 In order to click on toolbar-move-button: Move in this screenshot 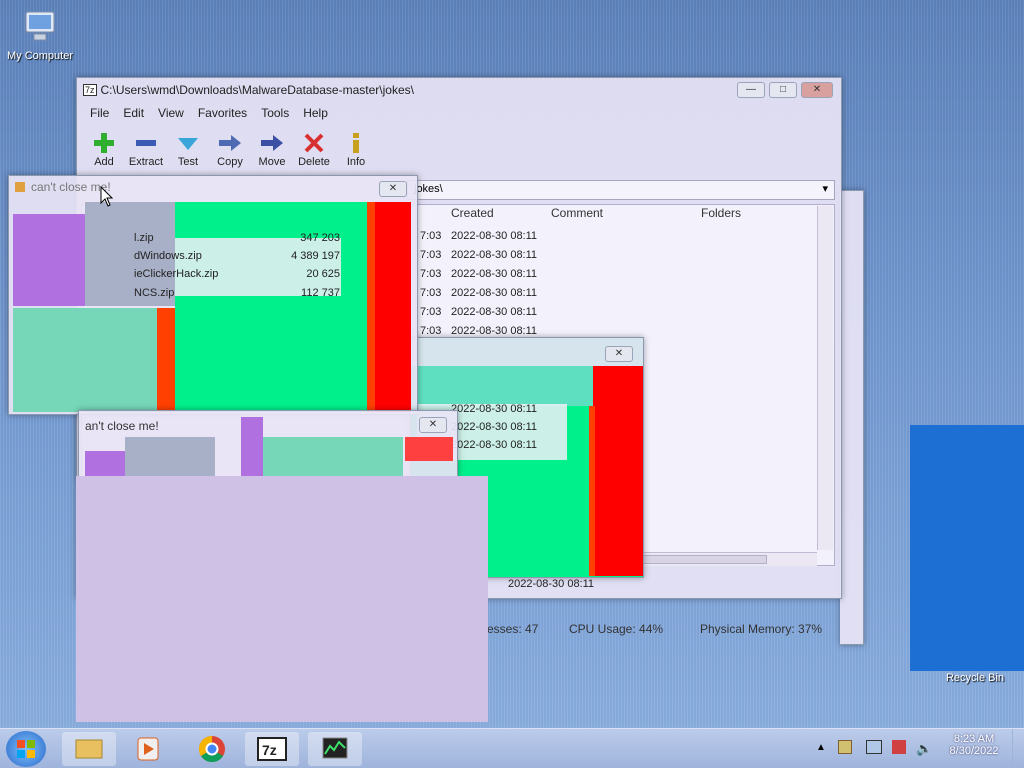, I will do `click(272, 149)`.